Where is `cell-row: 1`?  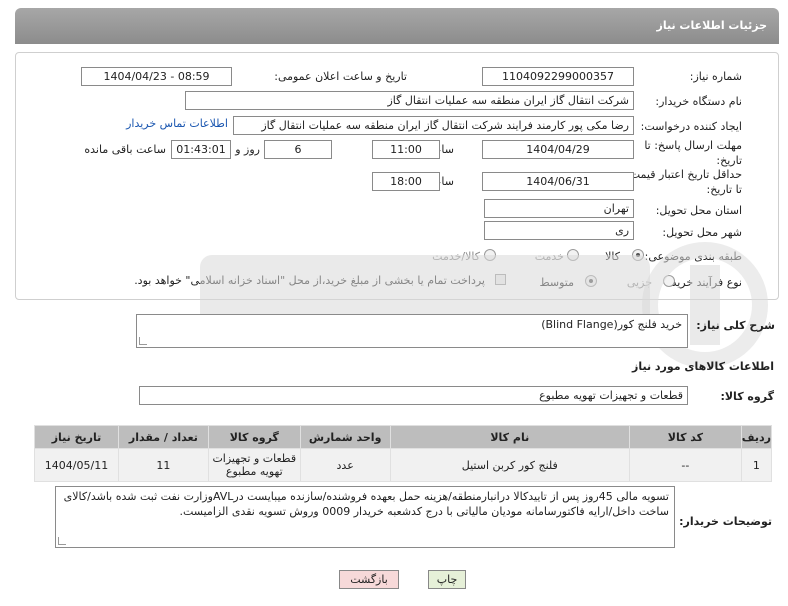
cell-row: 1 is located at coordinates (756, 465).